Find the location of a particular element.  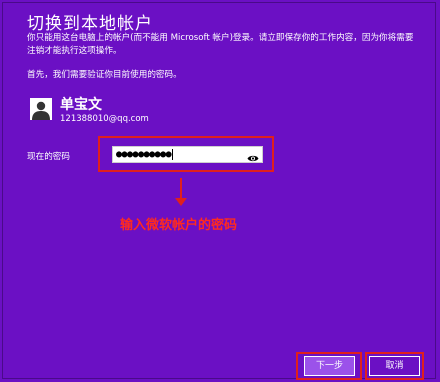

annotation-arrow-line is located at coordinates (181, 189).